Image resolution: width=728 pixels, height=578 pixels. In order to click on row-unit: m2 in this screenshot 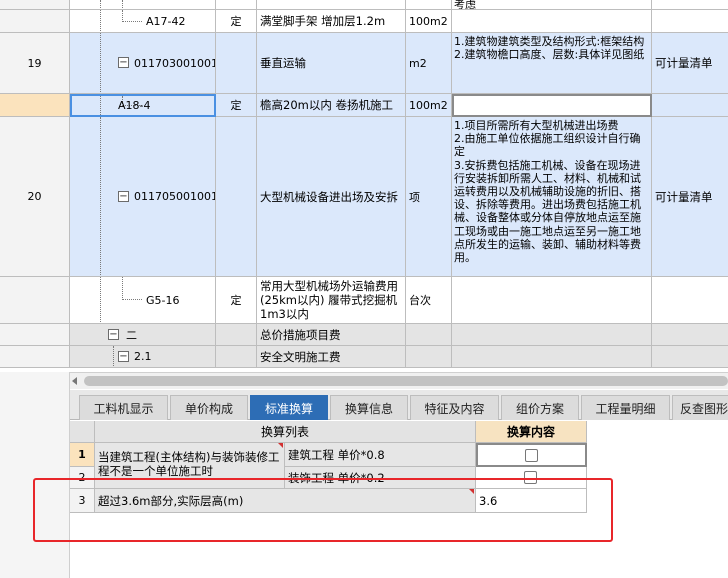, I will do `click(429, 63)`.